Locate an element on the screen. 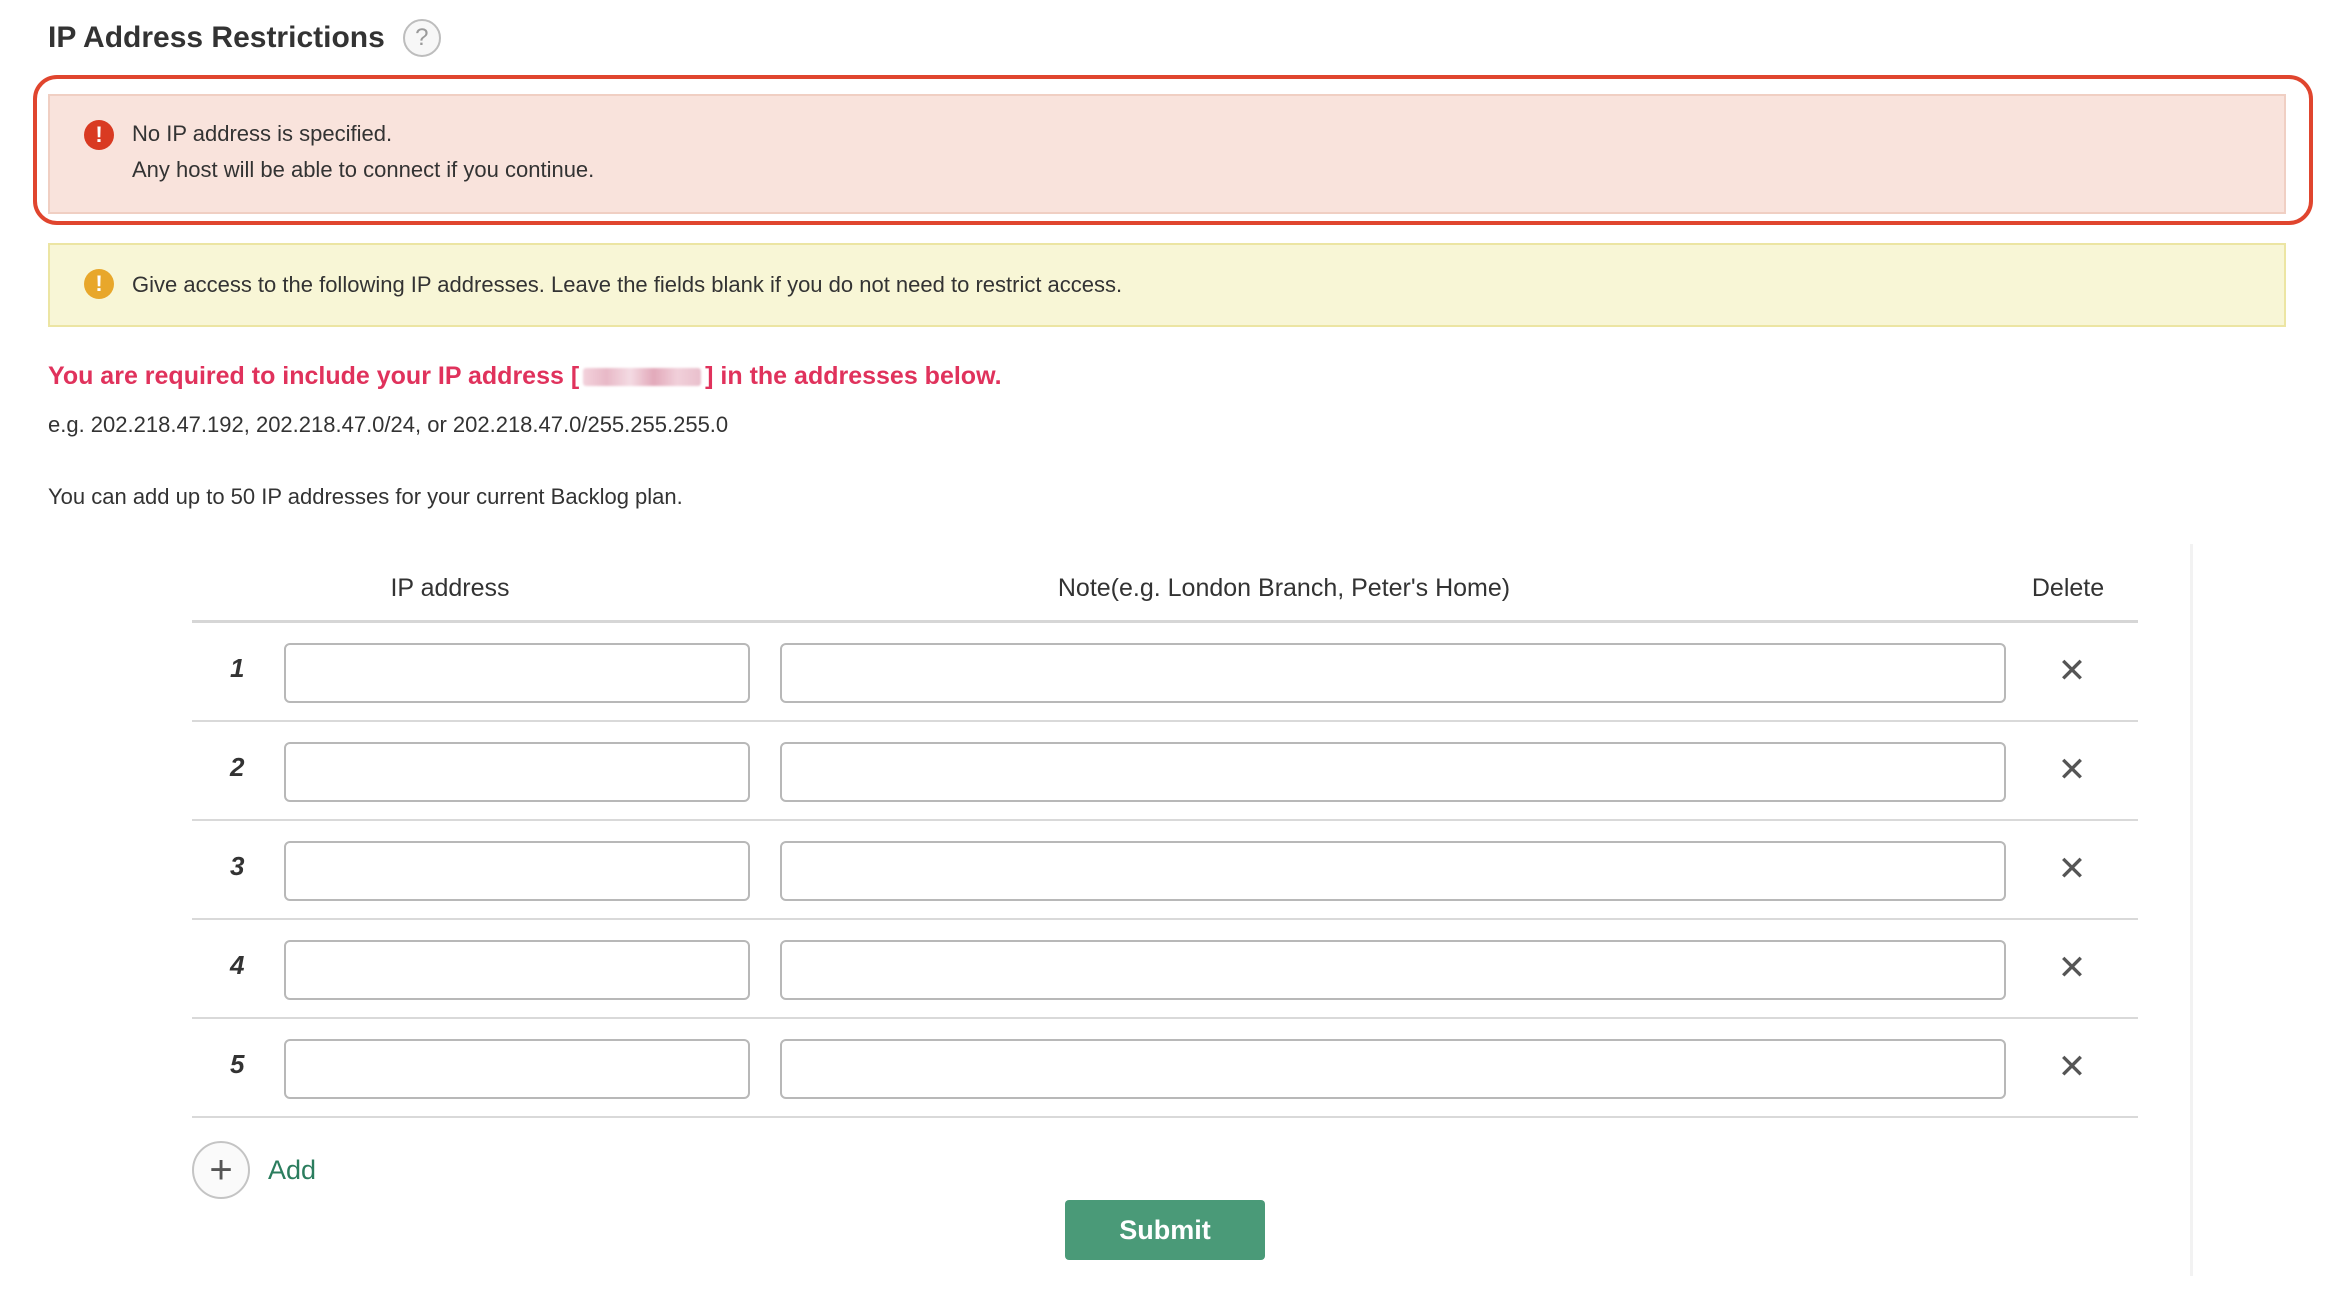 Image resolution: width=2342 pixels, height=1306 pixels. add-row-button: + Add is located at coordinates (254, 1170).